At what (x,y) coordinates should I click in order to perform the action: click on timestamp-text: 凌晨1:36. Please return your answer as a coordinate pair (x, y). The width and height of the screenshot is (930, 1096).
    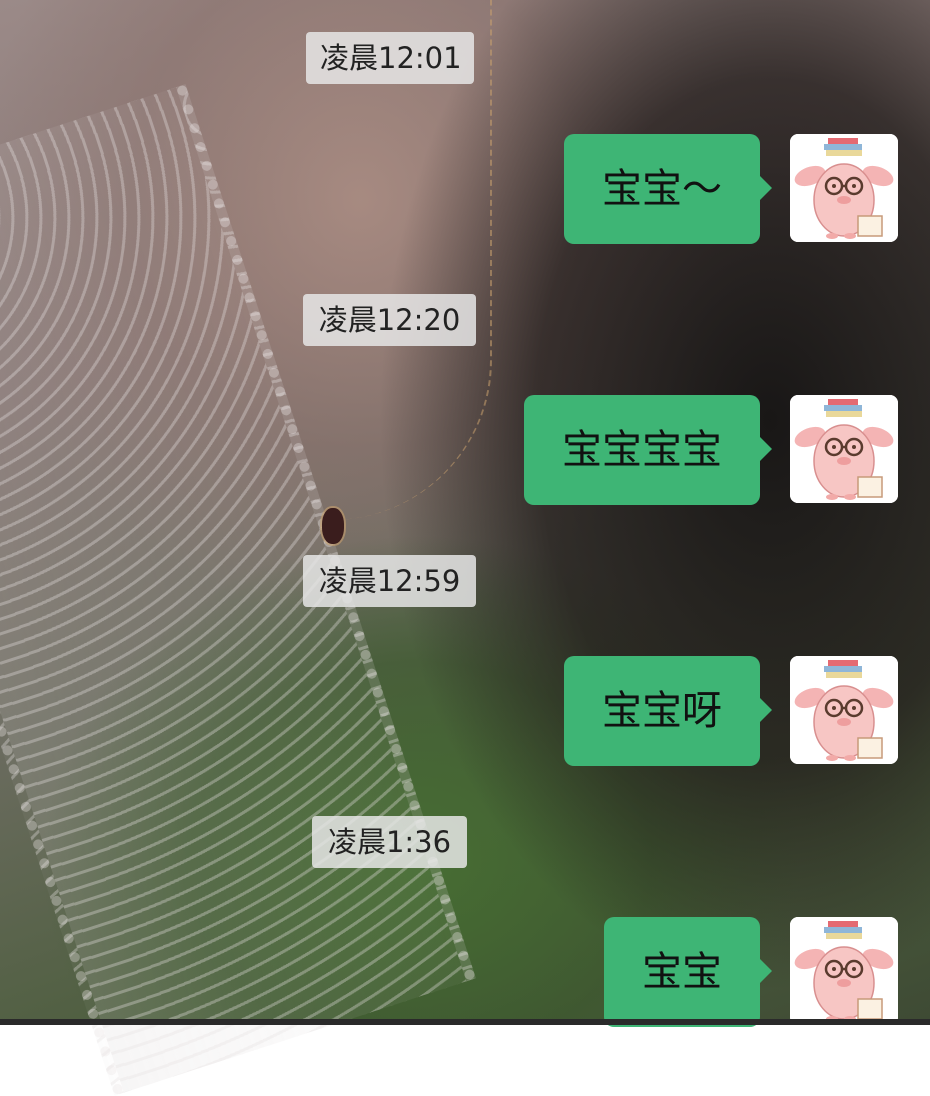
    Looking at the image, I should click on (389, 842).